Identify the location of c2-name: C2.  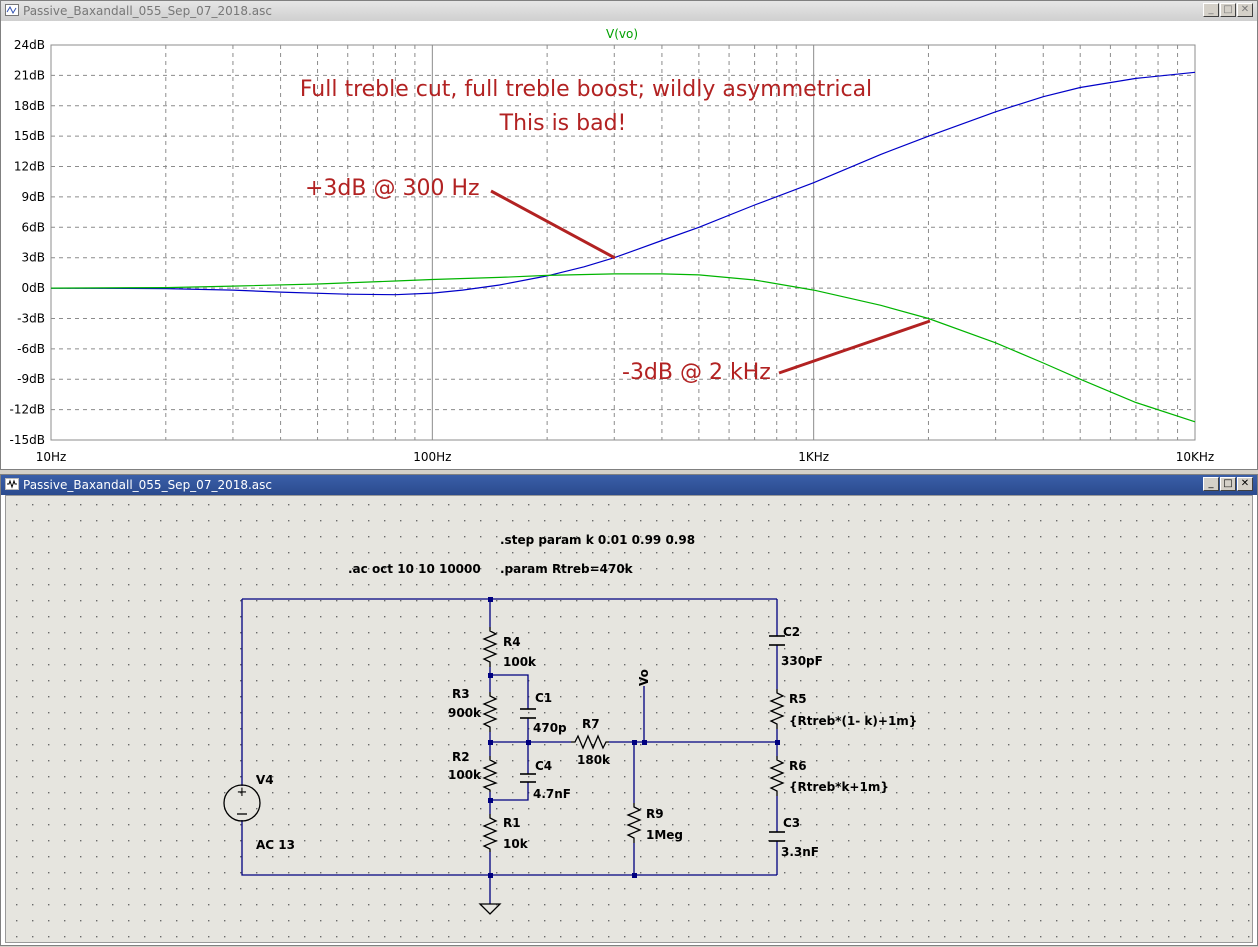
(791, 632).